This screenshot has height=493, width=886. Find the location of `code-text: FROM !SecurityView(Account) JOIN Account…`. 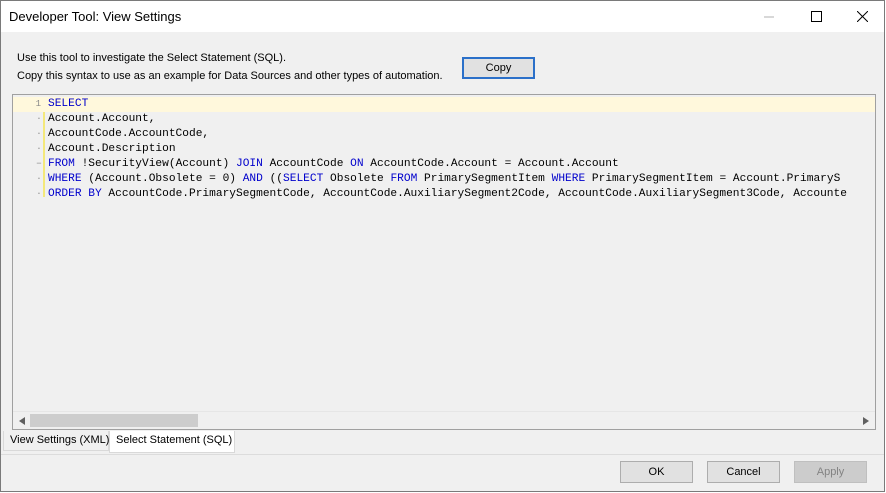

code-text: FROM !SecurityView(Account) JOIN Account… is located at coordinates (333, 164).